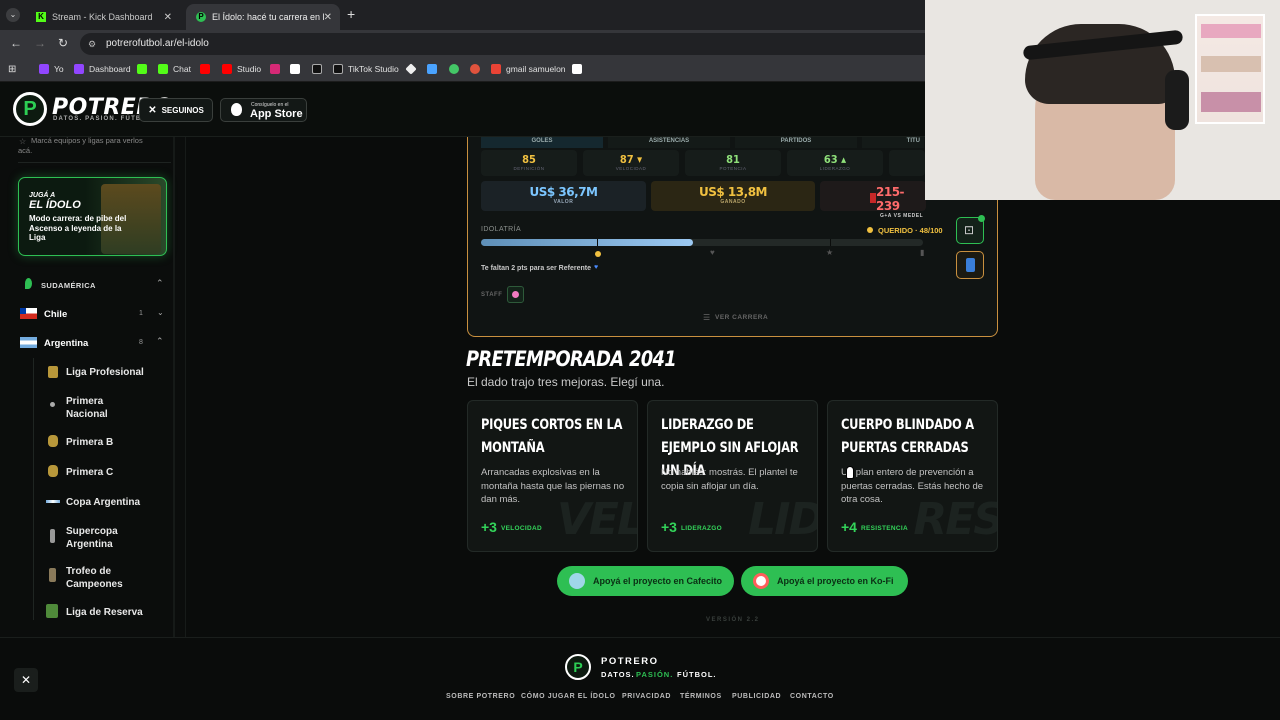  I want to click on idolatria-status: QUERIDO · 48/100, so click(910, 230).